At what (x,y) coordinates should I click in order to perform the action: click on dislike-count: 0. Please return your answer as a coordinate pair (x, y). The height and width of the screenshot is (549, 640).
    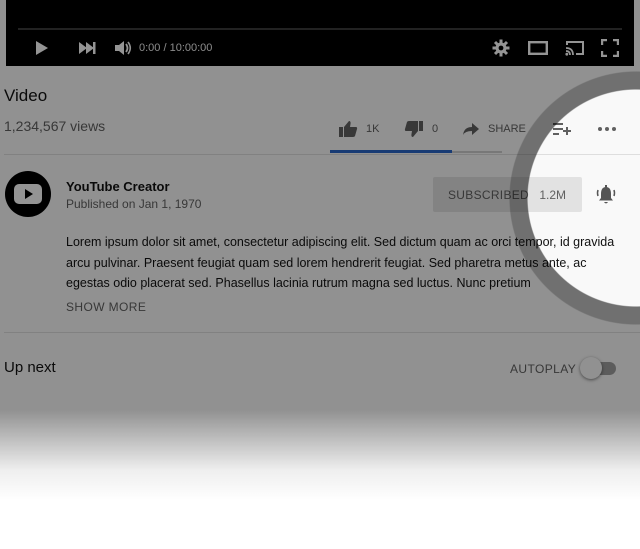
    Looking at the image, I should click on (435, 129).